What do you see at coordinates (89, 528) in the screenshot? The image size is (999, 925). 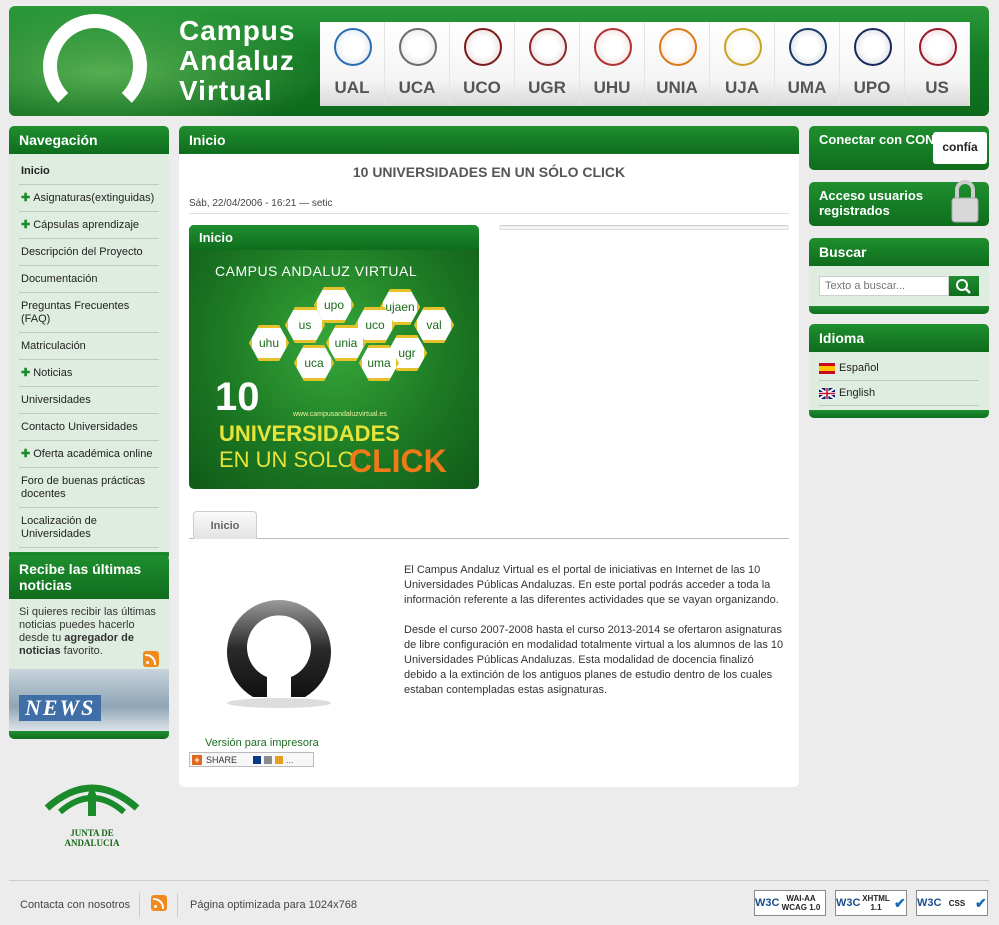 I see `nav-item-12: Localización de Universidades` at bounding box center [89, 528].